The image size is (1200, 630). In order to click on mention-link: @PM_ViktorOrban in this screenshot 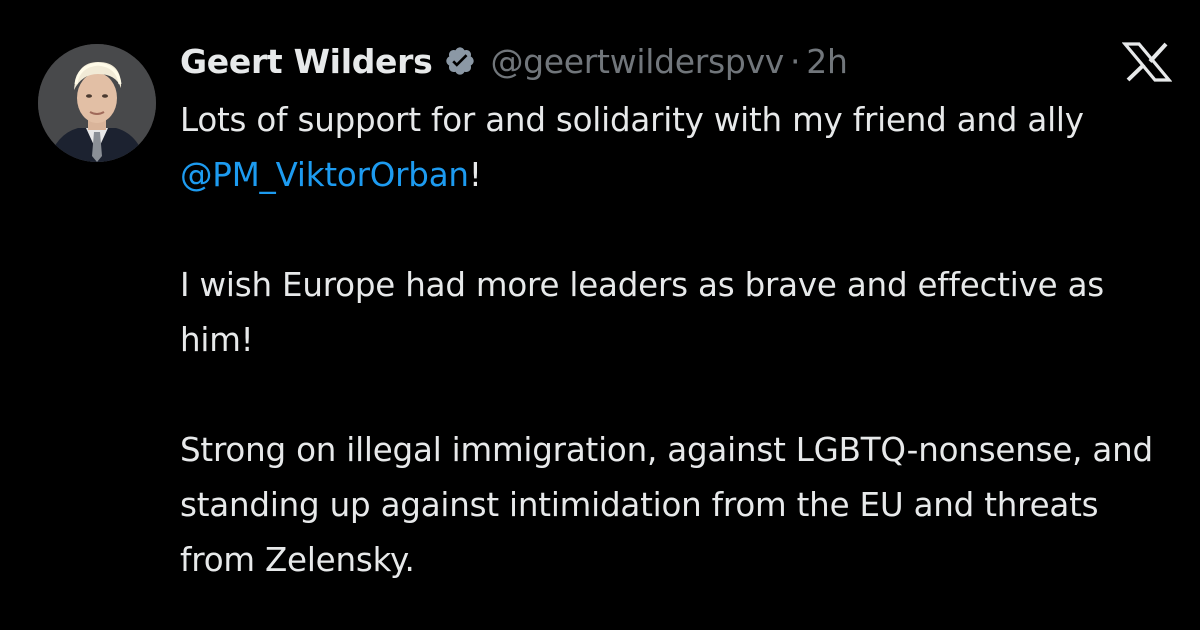, I will do `click(324, 175)`.